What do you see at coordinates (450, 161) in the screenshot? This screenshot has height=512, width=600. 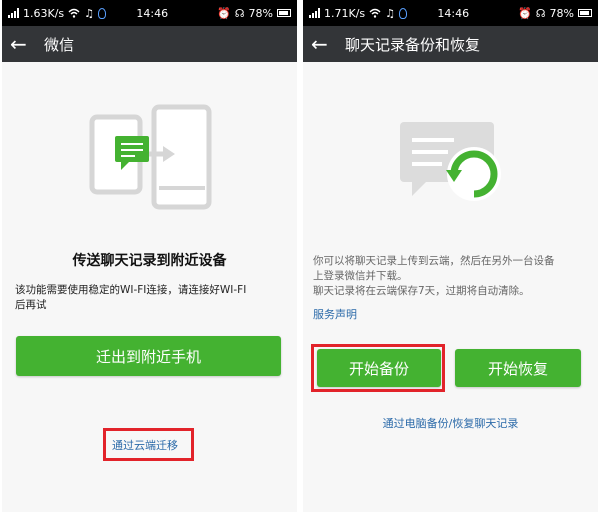 I see `cloud-sync-illustration` at bounding box center [450, 161].